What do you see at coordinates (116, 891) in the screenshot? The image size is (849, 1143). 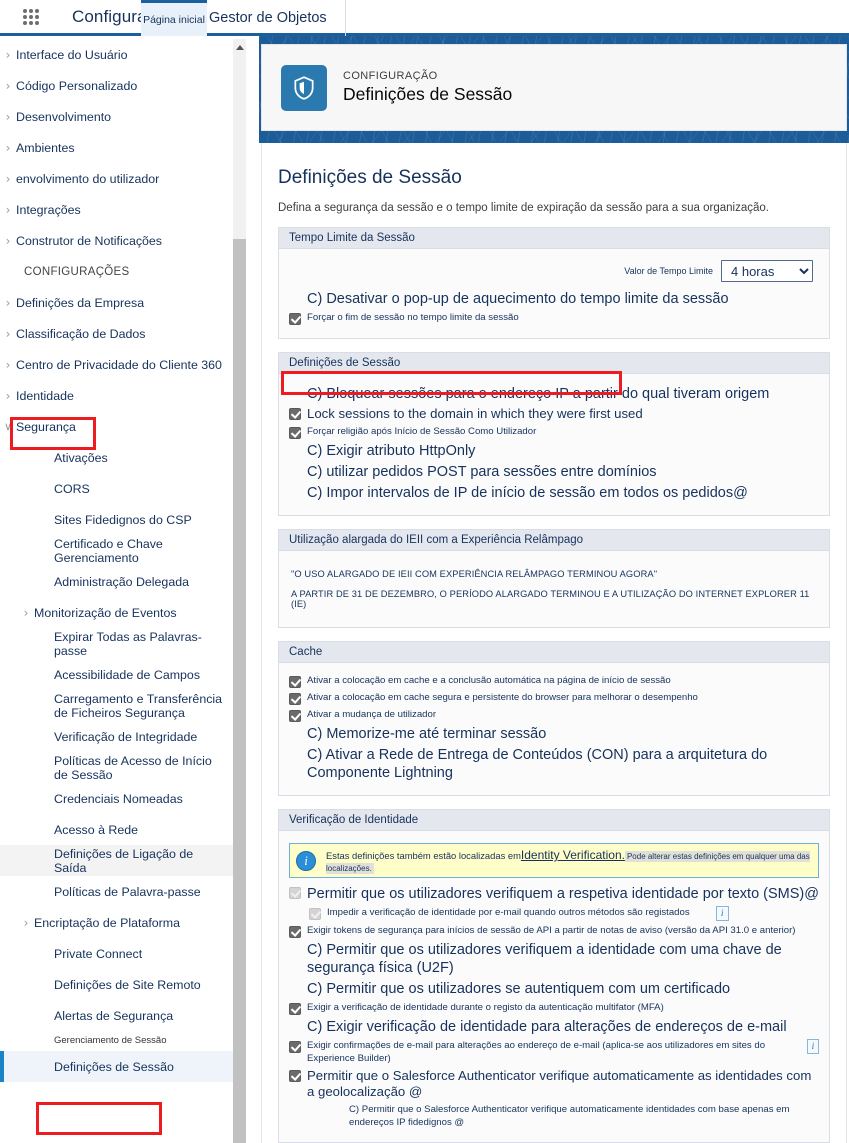 I see `sidebar-item-pol-ticas-de-palavra-passe: Políticas de Palavra-passe` at bounding box center [116, 891].